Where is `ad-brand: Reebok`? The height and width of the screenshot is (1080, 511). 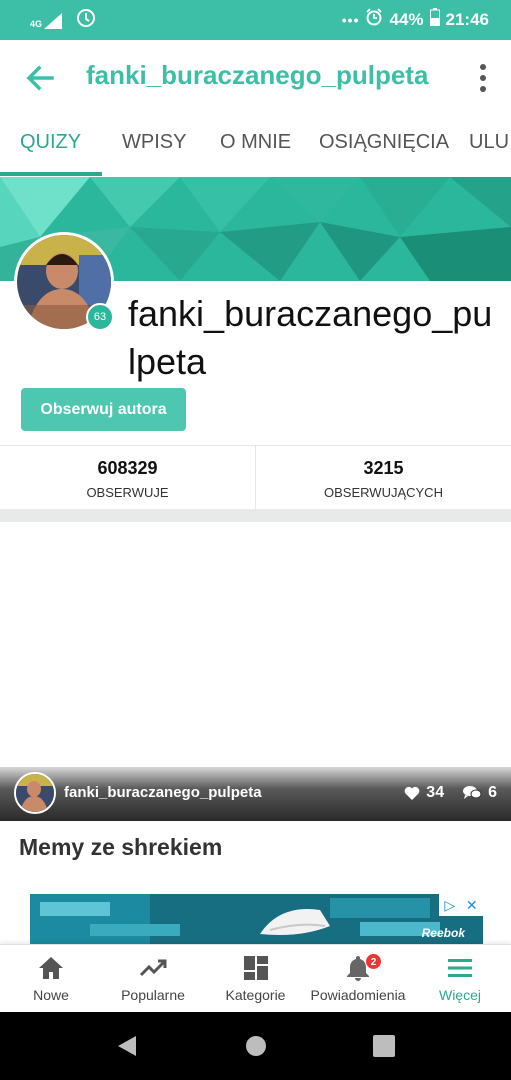 ad-brand: Reebok is located at coordinates (443, 933).